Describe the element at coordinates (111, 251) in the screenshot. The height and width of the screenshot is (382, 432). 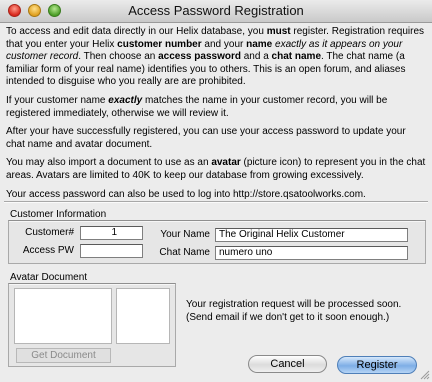
I see `access-pw-field` at that location.